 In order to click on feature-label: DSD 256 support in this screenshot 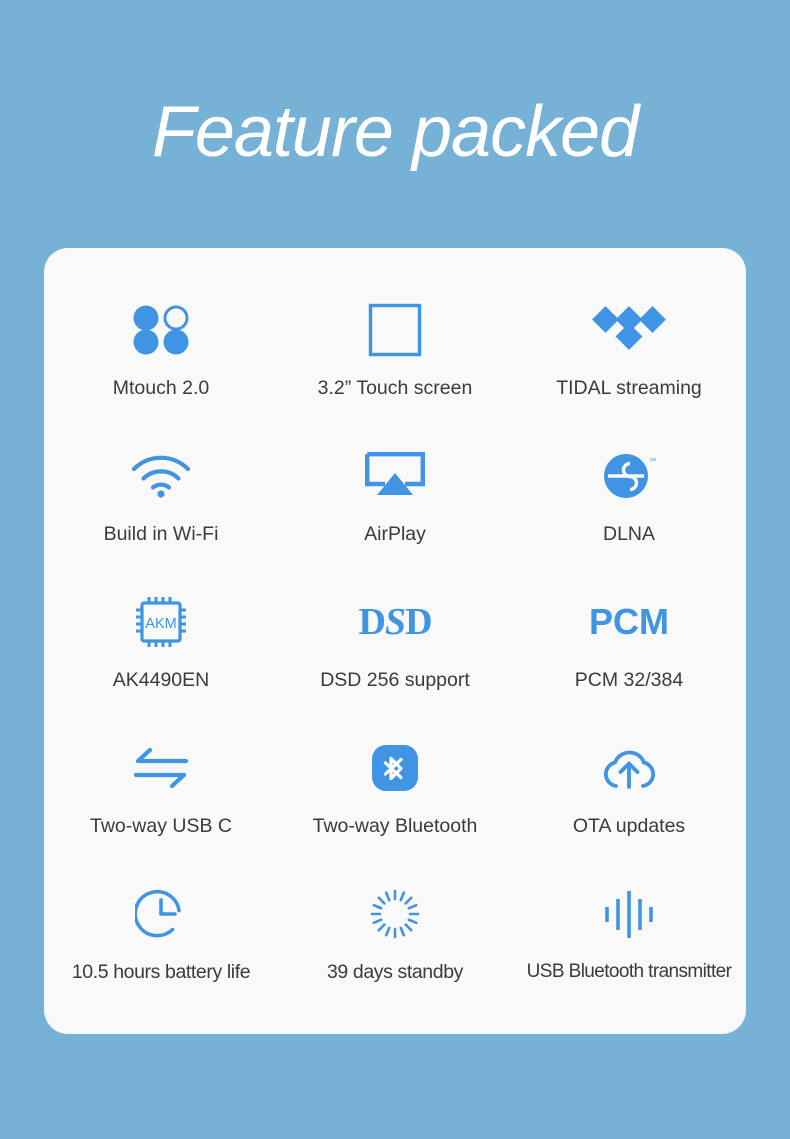, I will do `click(395, 679)`.